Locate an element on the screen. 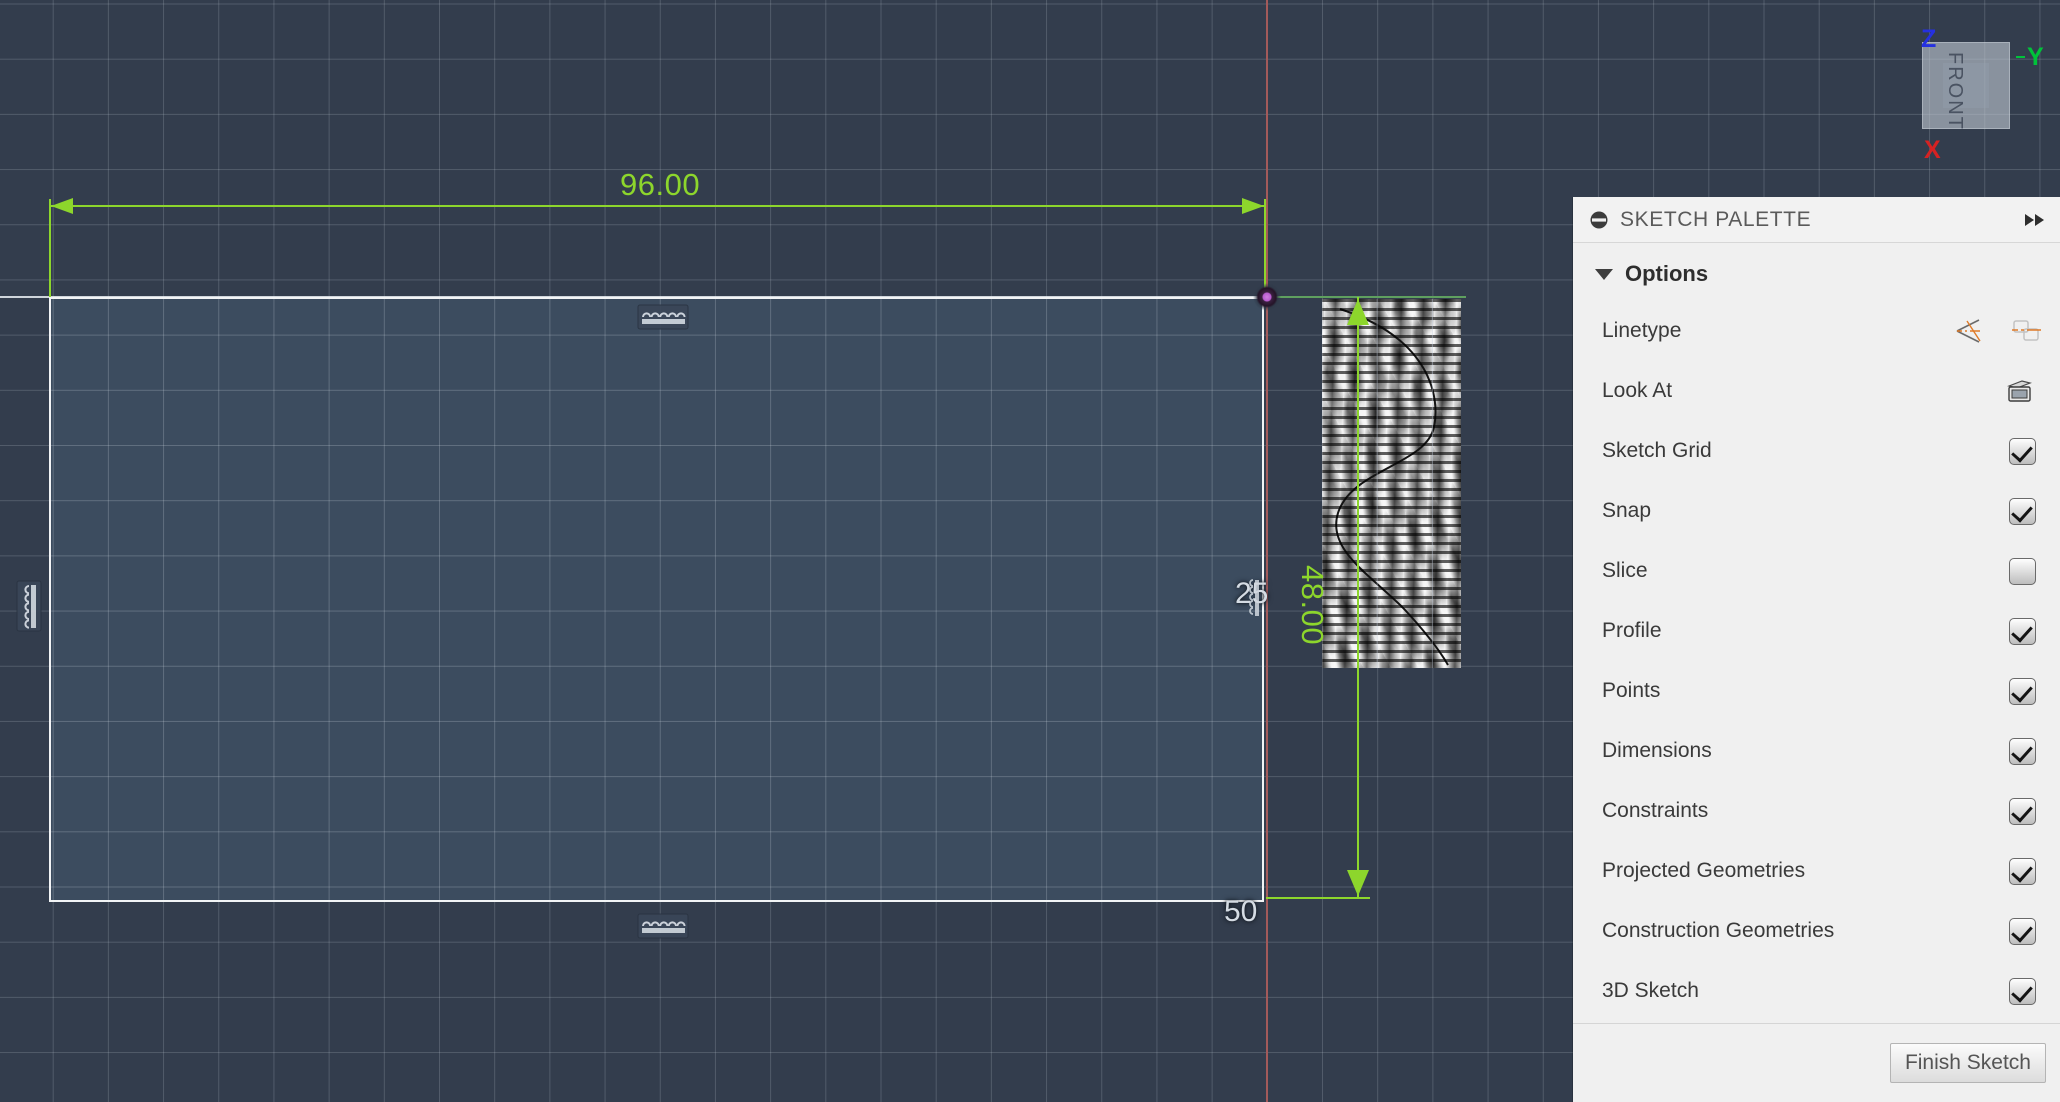 This screenshot has width=2060, height=1102. dimension-value-horizontal: 96.00 is located at coordinates (660, 185).